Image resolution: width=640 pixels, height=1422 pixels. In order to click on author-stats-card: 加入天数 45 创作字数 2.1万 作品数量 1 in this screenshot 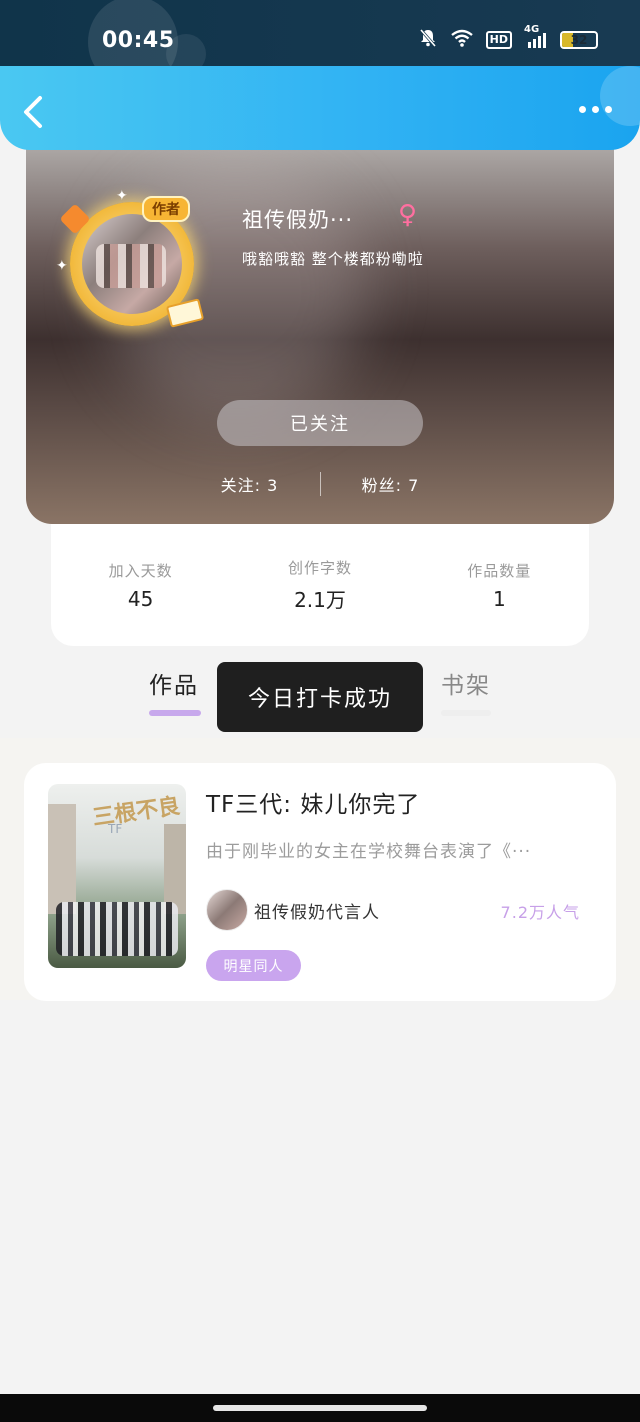, I will do `click(320, 585)`.